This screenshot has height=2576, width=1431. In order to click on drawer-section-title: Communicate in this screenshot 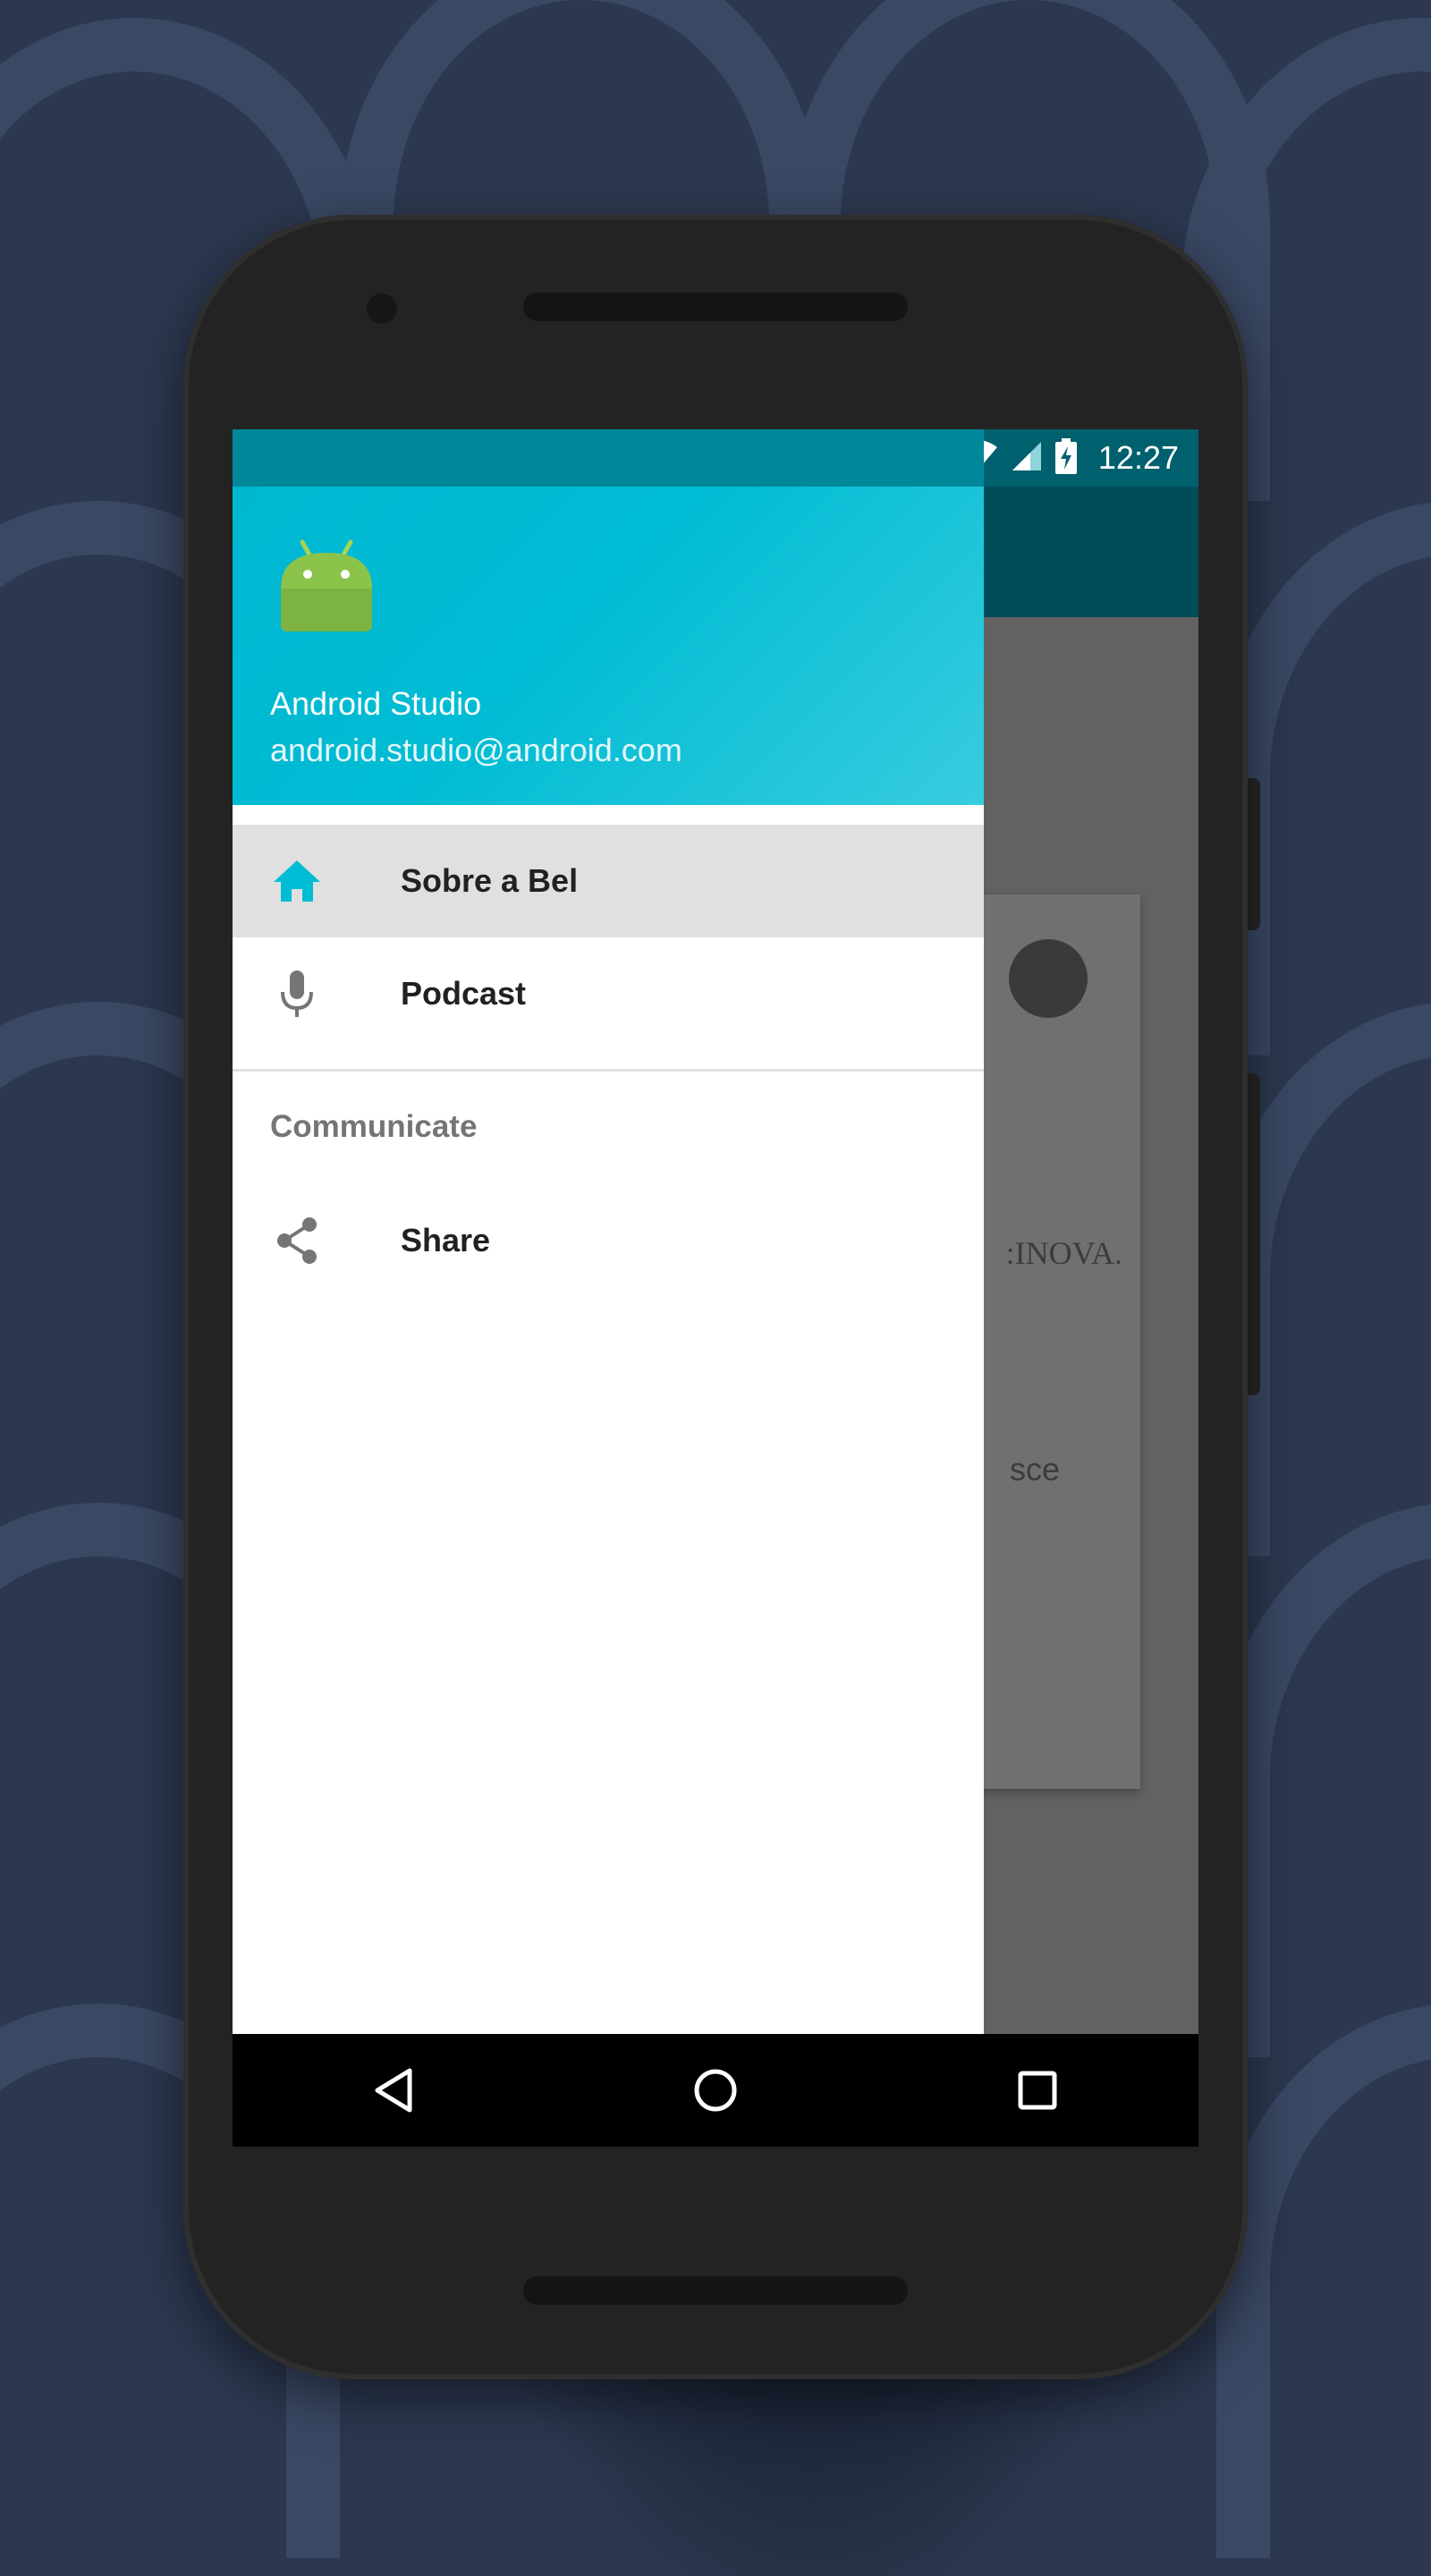, I will do `click(374, 1126)`.